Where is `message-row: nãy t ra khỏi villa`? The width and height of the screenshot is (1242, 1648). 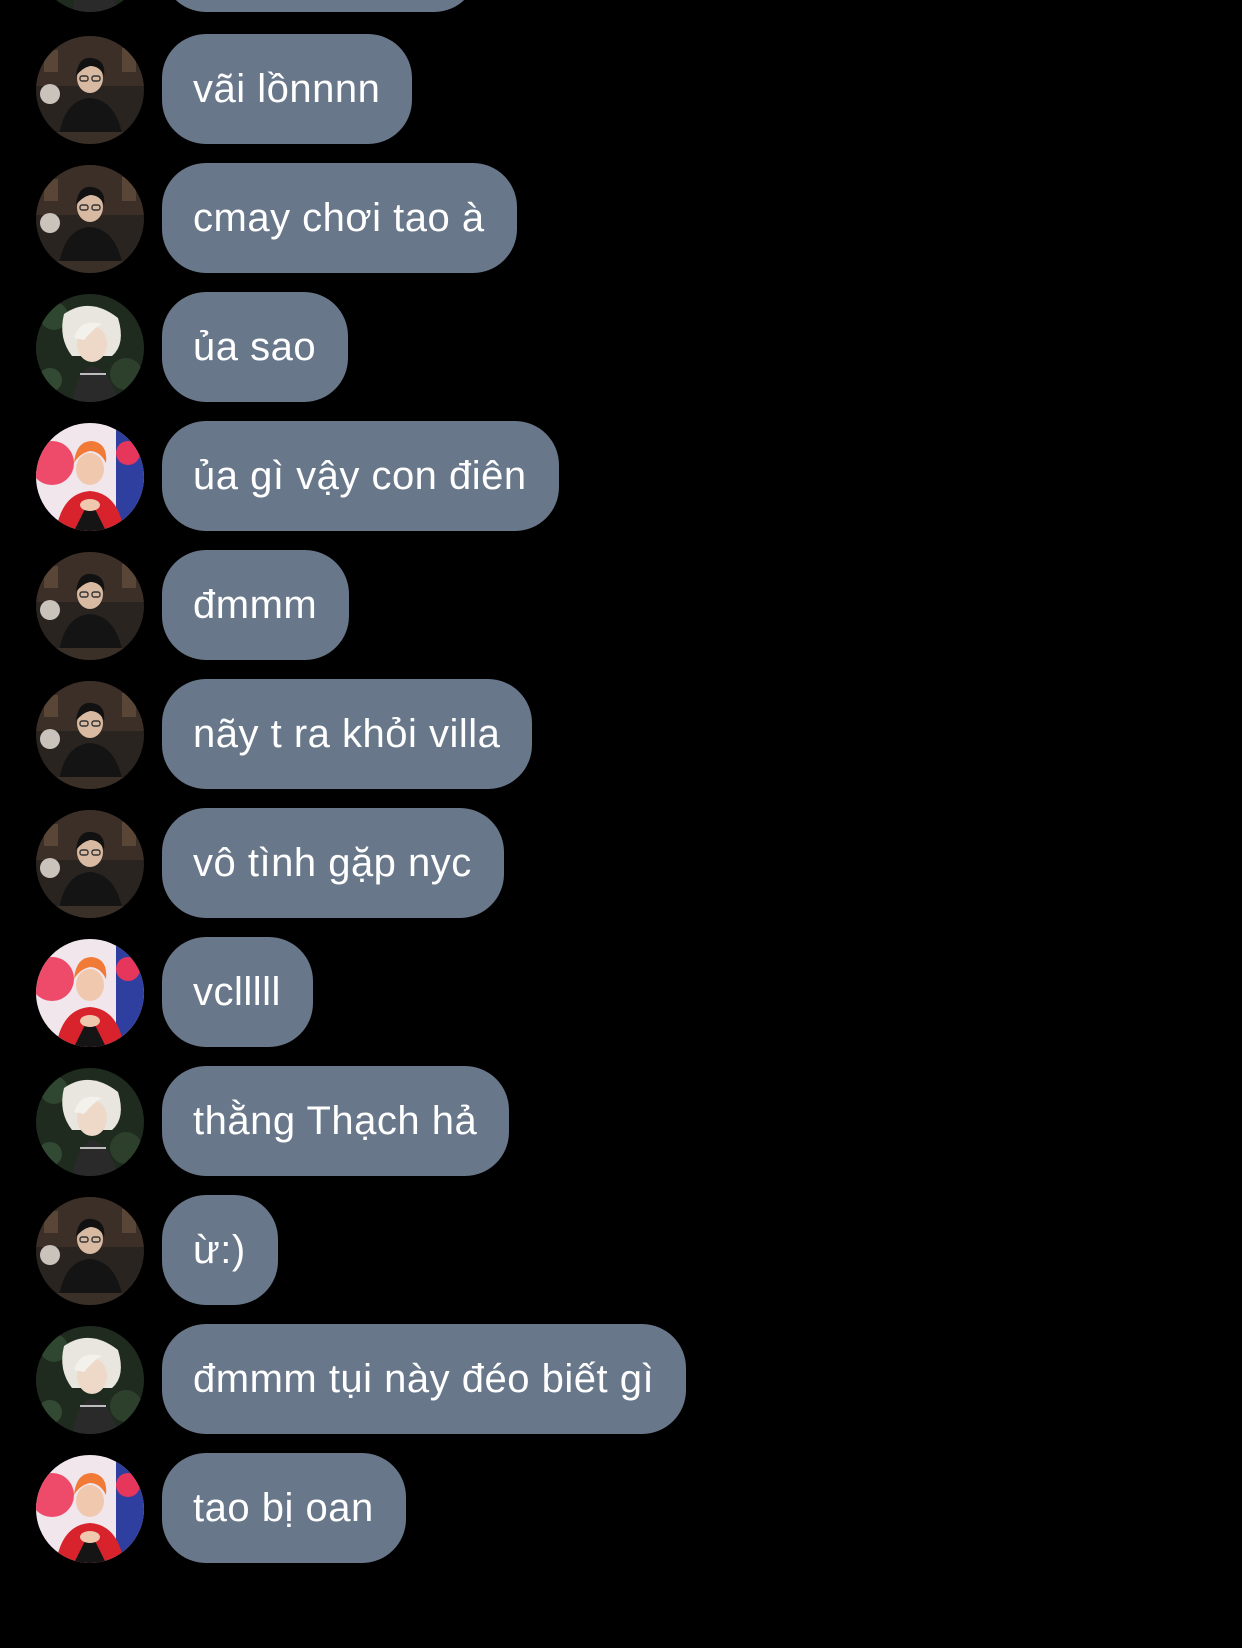 message-row: nãy t ra khỏi villa is located at coordinates (621, 734).